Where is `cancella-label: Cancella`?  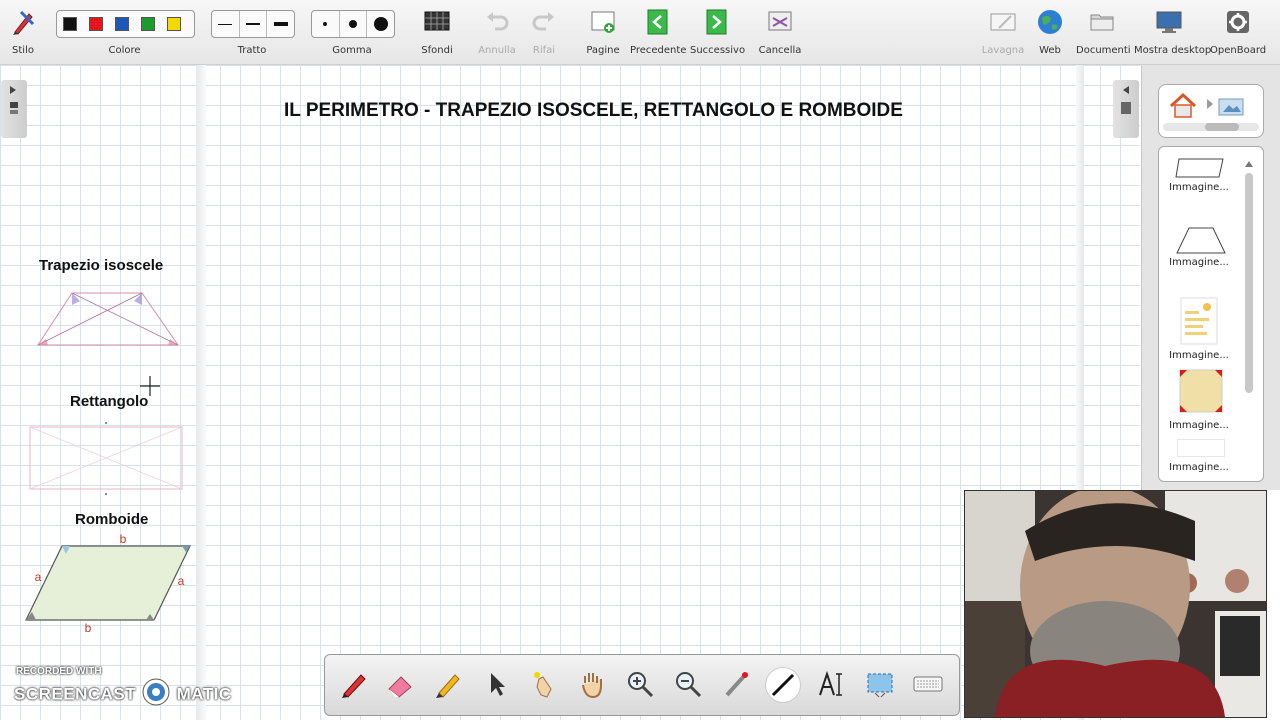 cancella-label: Cancella is located at coordinates (780, 50).